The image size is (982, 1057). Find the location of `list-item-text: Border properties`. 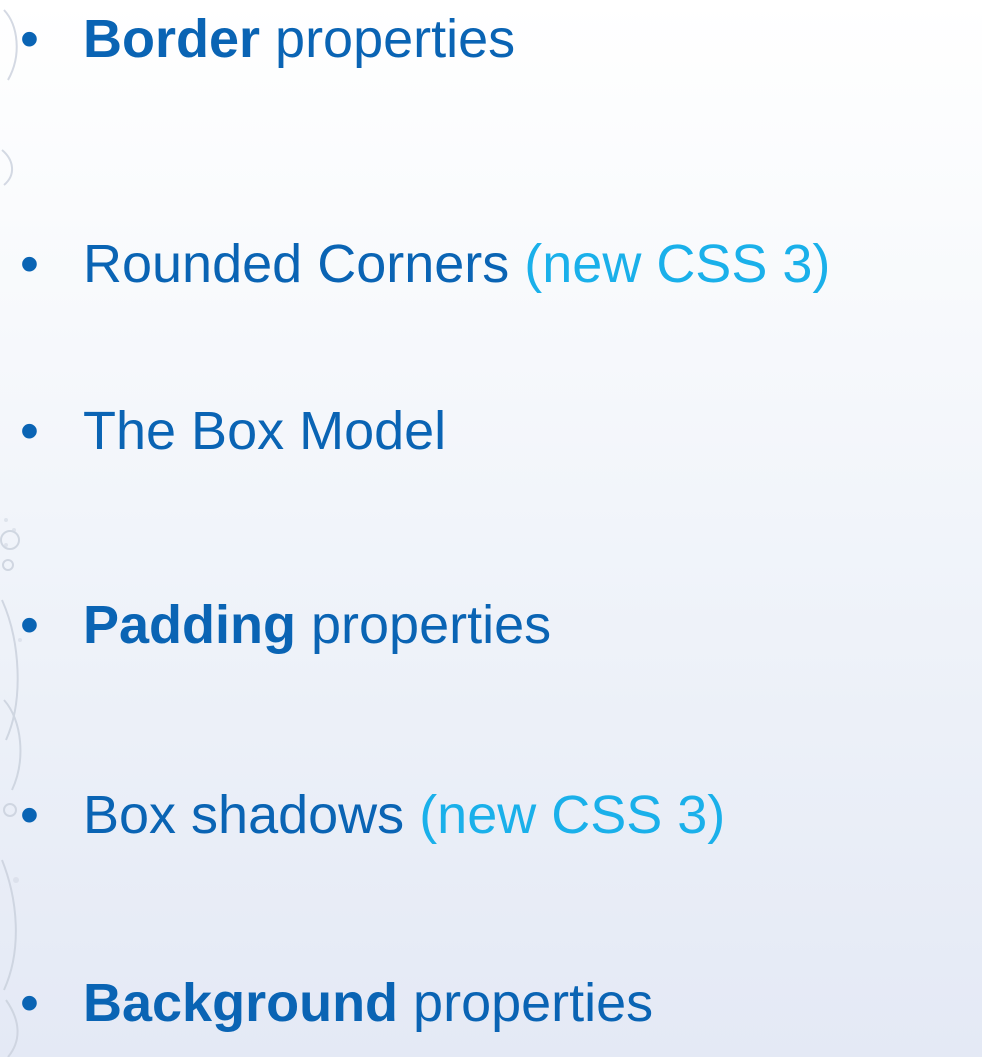

list-item-text: Border properties is located at coordinates (299, 39).